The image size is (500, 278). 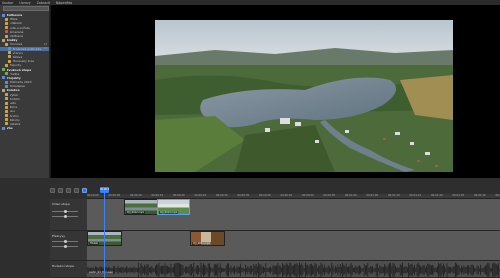 What do you see at coordinates (52, 190) in the screenshot?
I see `select-tool-icon` at bounding box center [52, 190].